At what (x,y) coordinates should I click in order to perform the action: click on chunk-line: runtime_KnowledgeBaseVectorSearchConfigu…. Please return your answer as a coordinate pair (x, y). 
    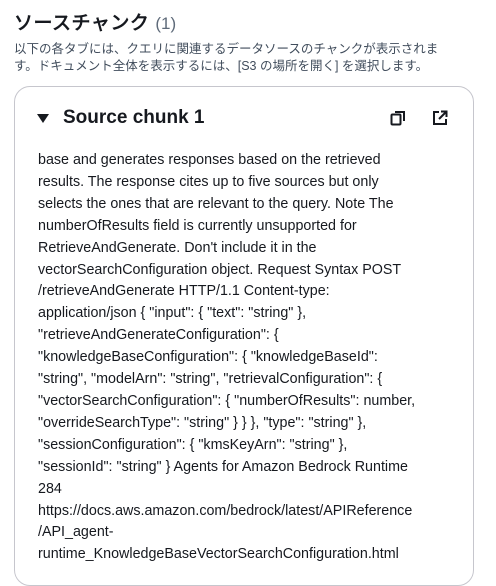
    Looking at the image, I should click on (218, 554).